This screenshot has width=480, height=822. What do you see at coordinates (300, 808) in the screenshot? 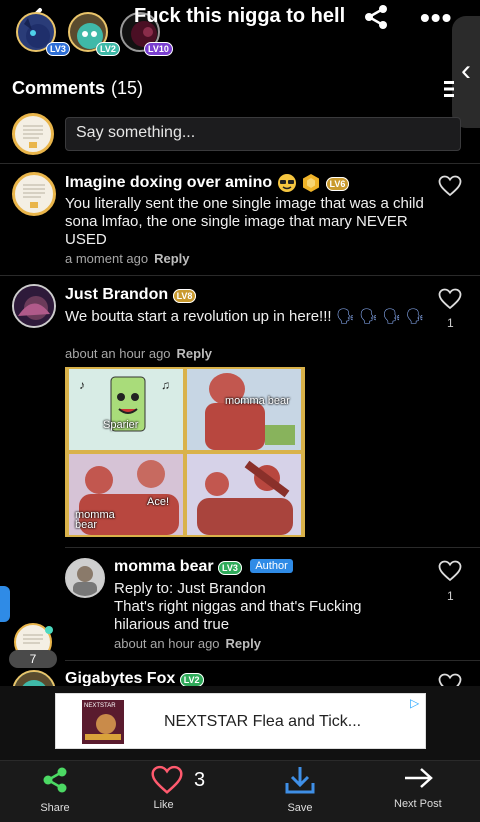
I see `save-label: Save` at bounding box center [300, 808].